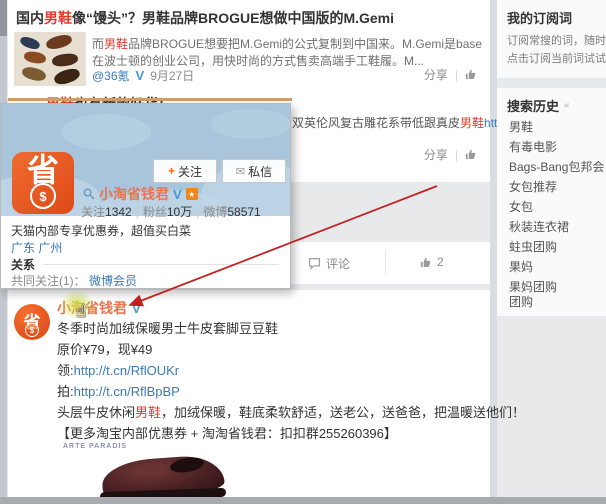  What do you see at coordinates (533, 106) in the screenshot?
I see `search-history-title: 搜索历史` at bounding box center [533, 106].